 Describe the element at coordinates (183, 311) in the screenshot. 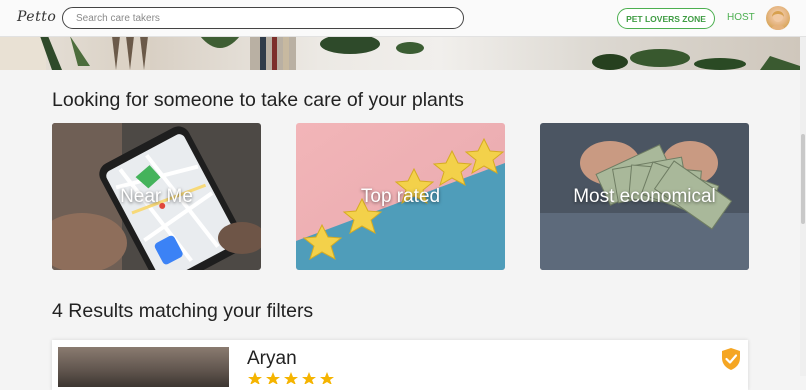

I see `results-title: 4 Results matching your filters` at that location.